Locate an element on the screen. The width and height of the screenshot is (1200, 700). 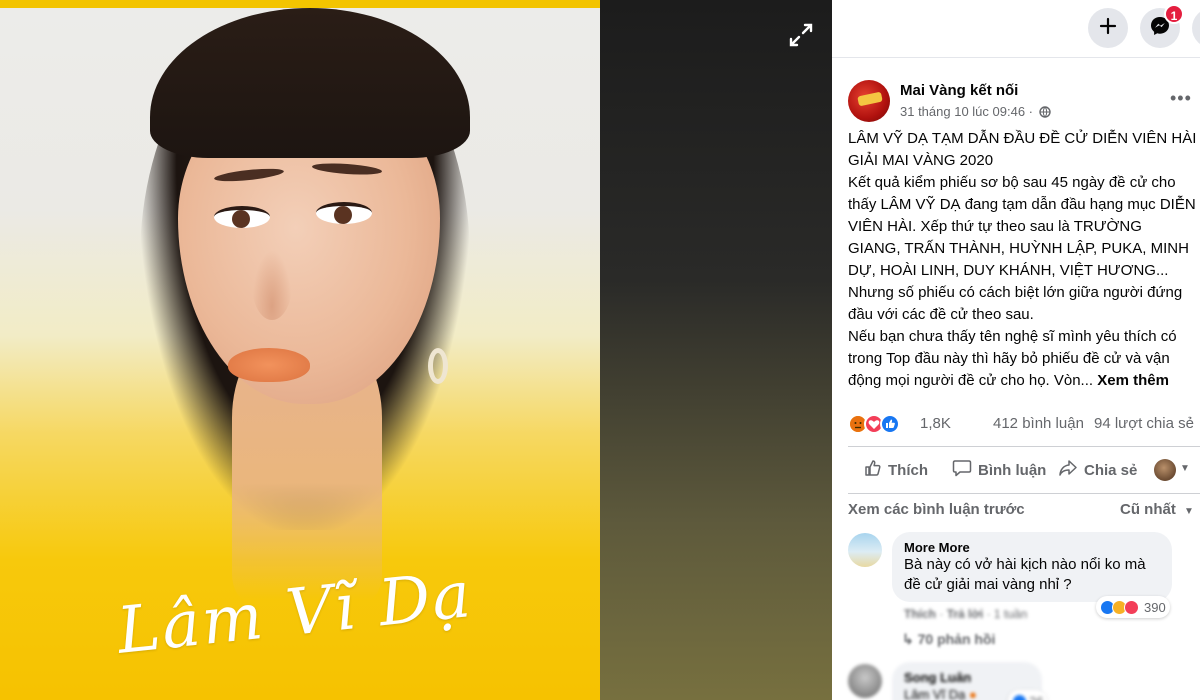
comment-text: Lâm Vĩ Dạ is located at coordinates (935, 693).